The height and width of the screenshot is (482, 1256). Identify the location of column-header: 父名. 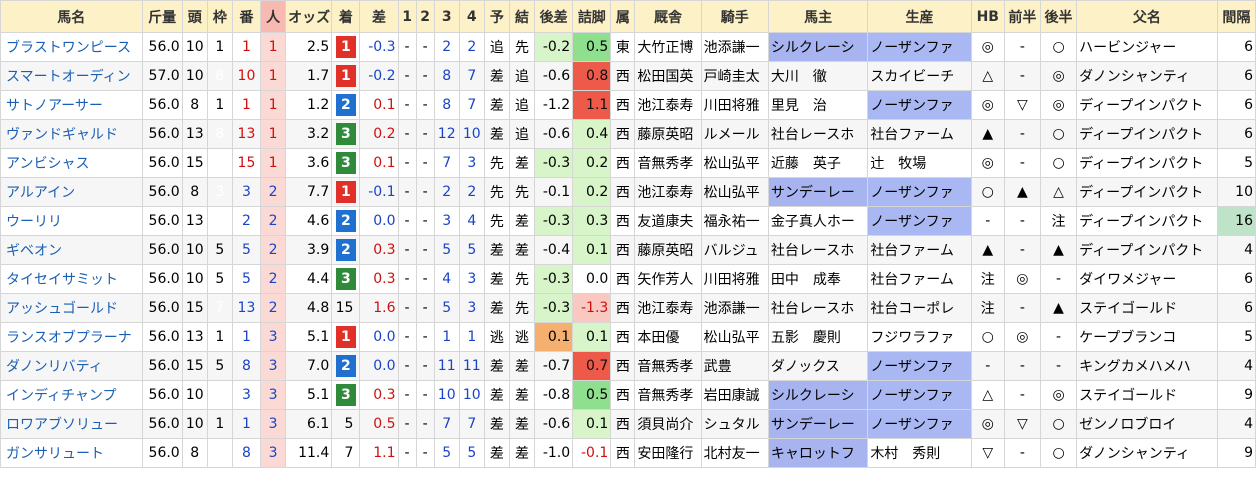
(1147, 16).